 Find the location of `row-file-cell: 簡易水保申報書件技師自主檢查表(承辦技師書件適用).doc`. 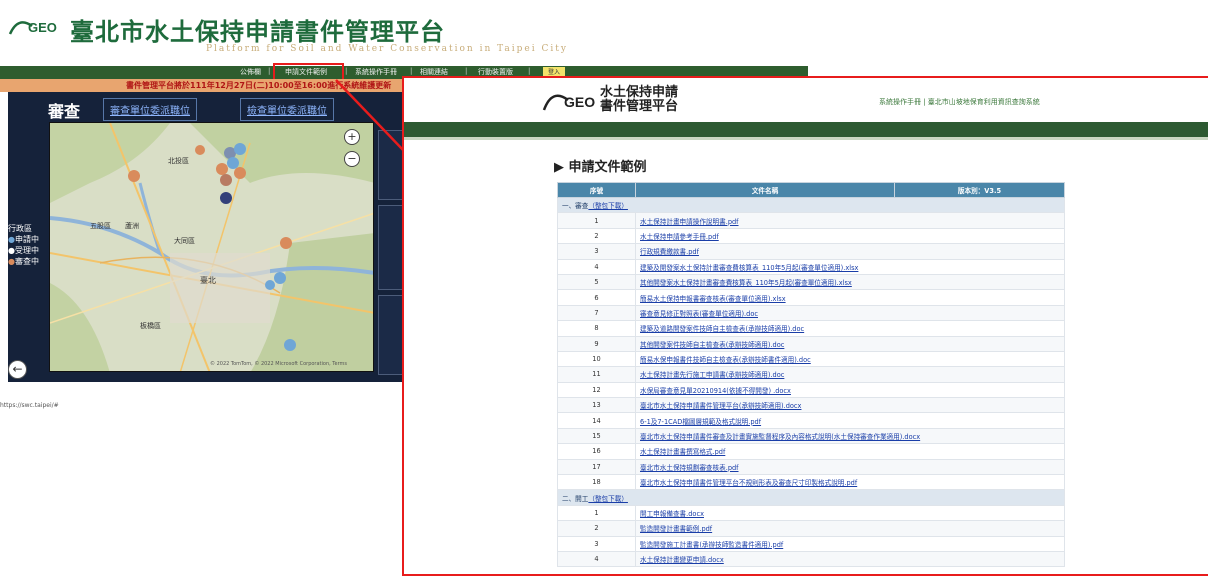

row-file-cell: 簡易水保申報書件技師自主檢查表(承辦技師書件適用).doc is located at coordinates (850, 359).